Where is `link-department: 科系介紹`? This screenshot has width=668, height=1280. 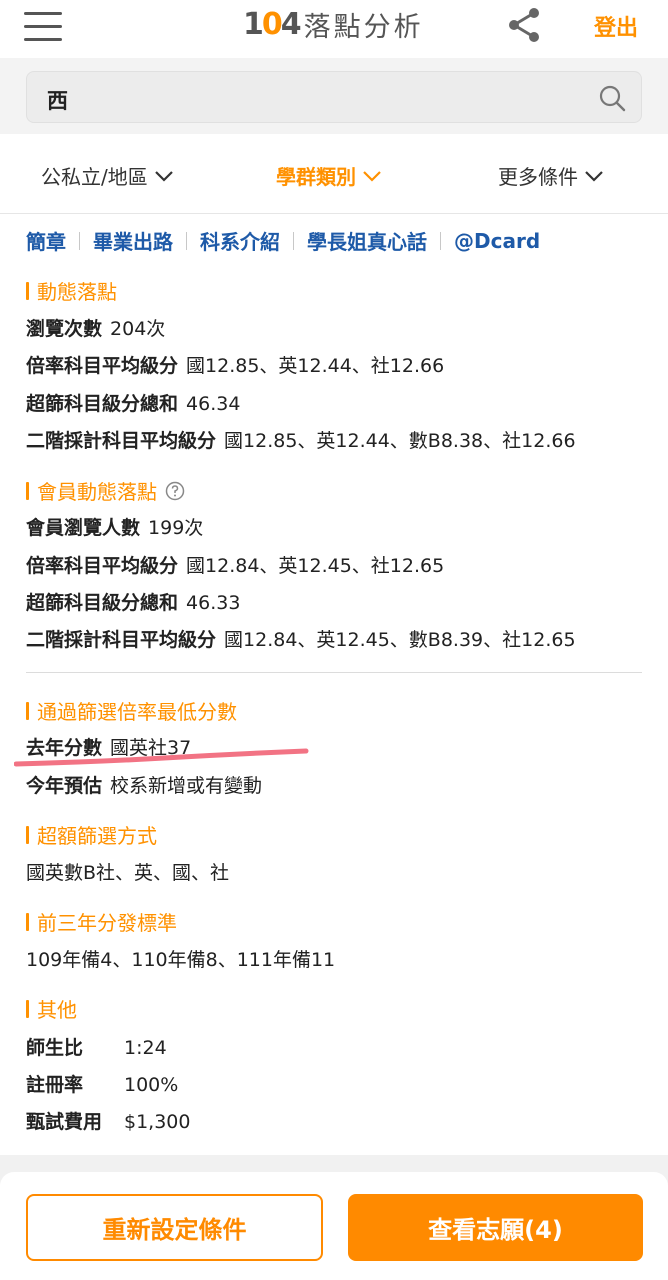
link-department: 科系介紹 is located at coordinates (240, 240).